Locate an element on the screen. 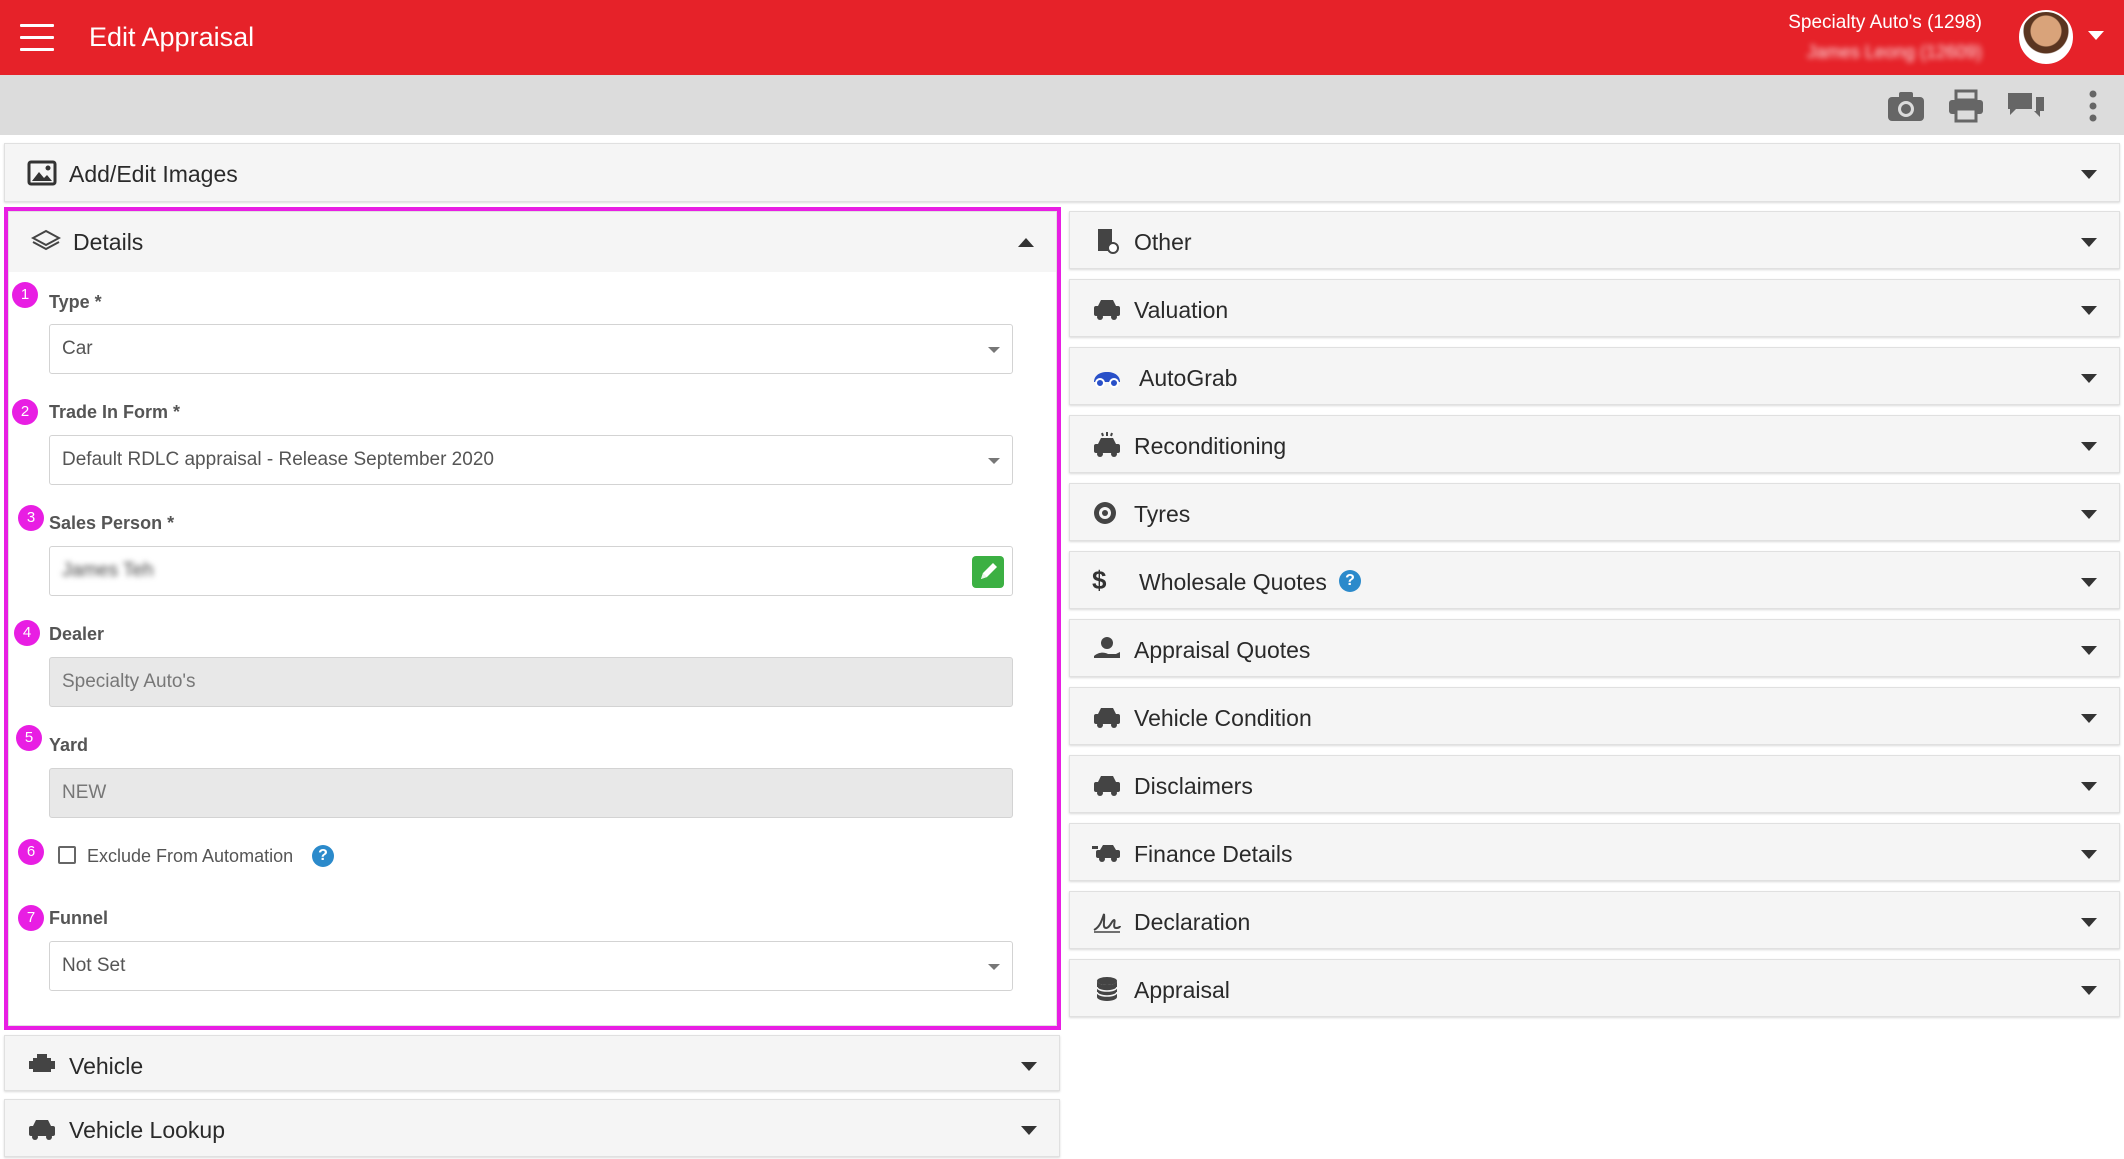  right-panel-title: Other is located at coordinates (1163, 242).